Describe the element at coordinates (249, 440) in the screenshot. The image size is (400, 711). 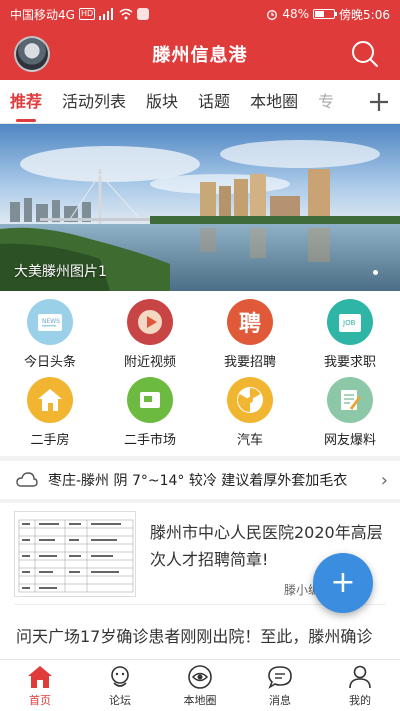
I see `shortcut-label: 汽车` at that location.